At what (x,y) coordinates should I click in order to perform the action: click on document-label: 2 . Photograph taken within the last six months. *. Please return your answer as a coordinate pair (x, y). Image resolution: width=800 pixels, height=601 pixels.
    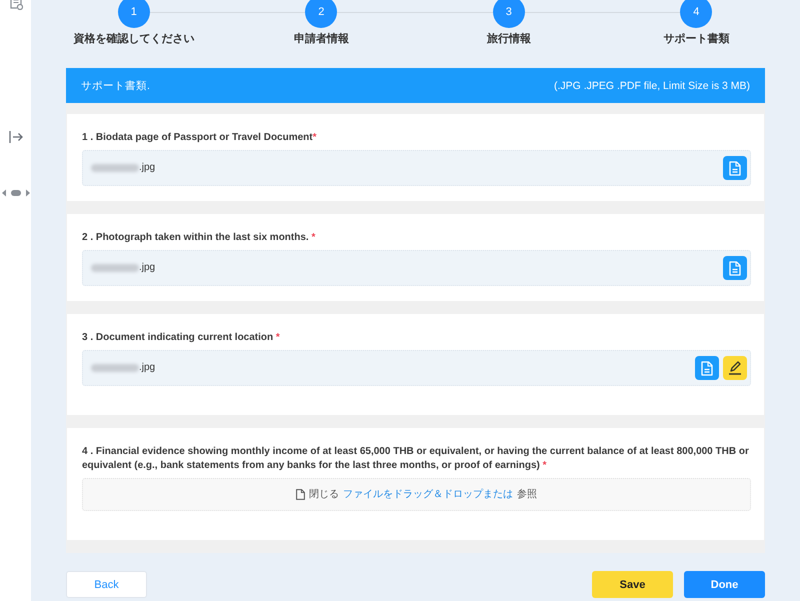
    Looking at the image, I should click on (199, 238).